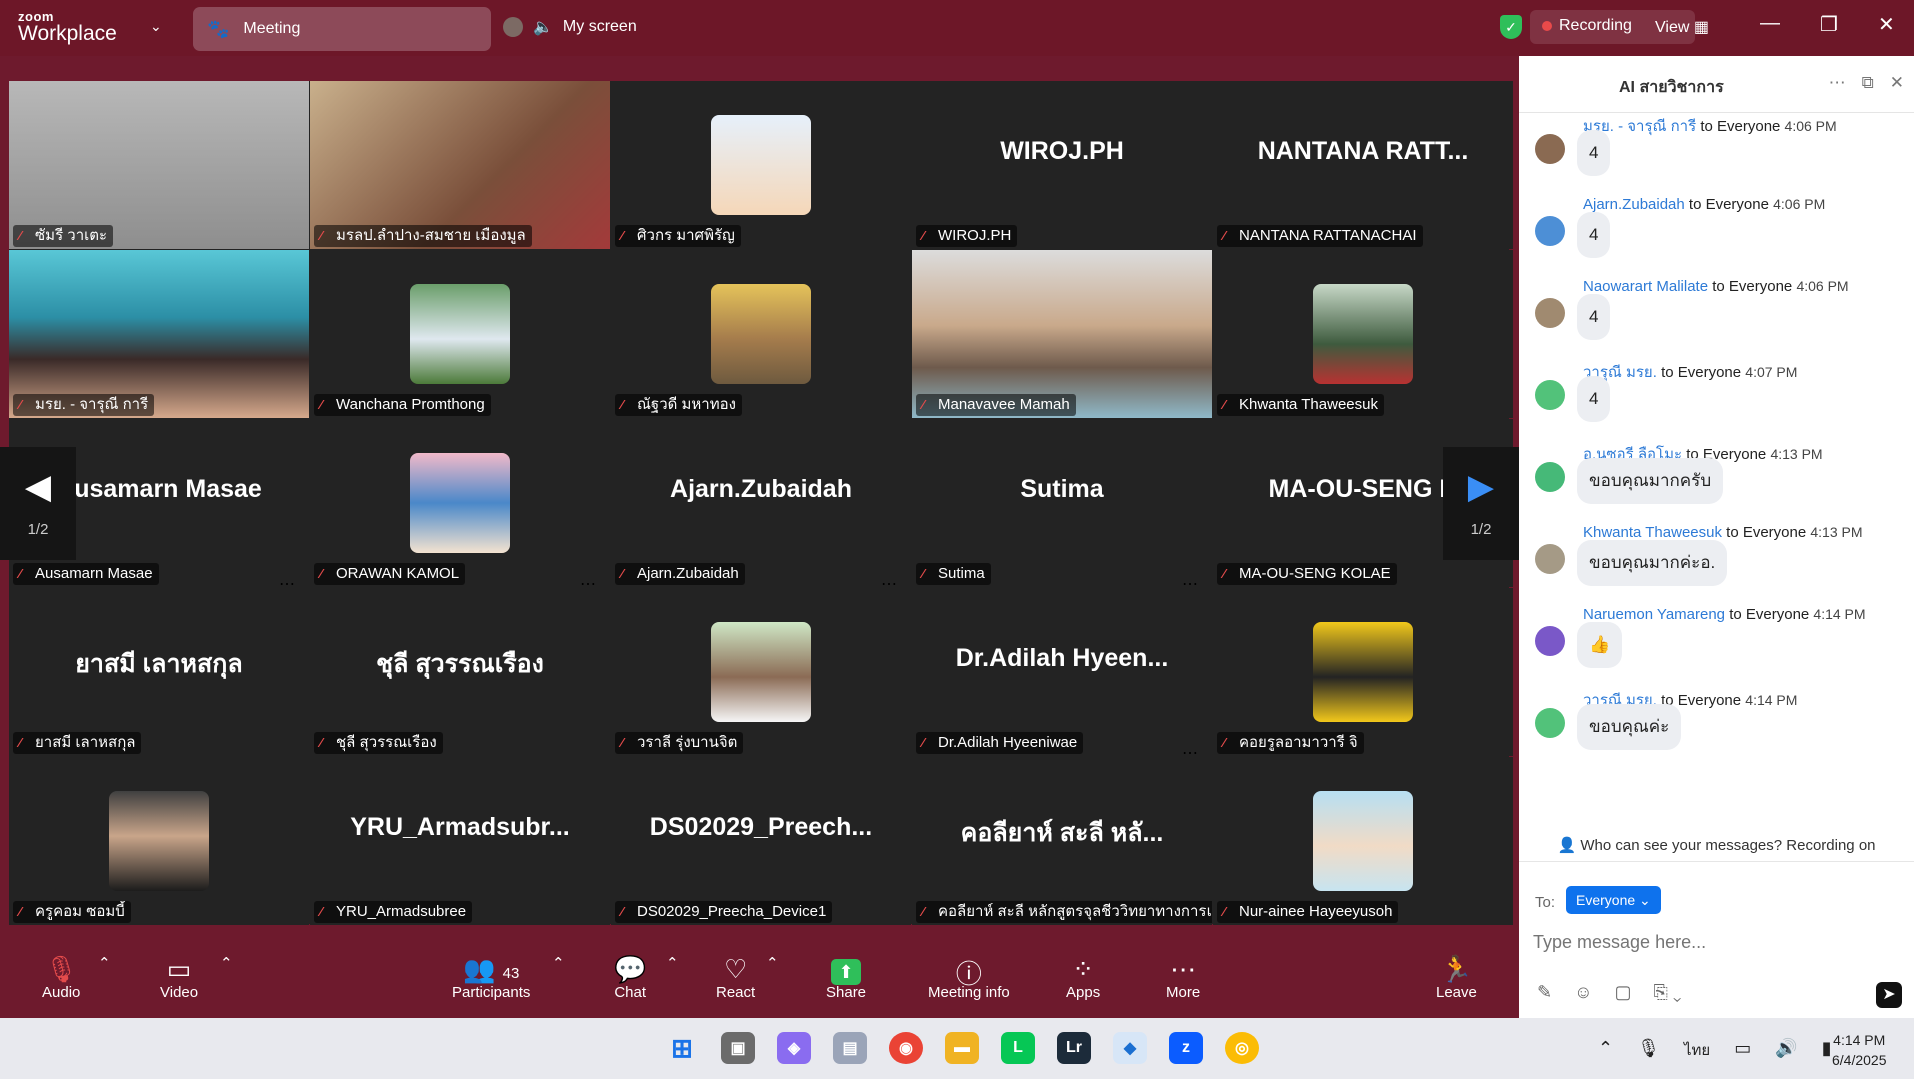 The width and height of the screenshot is (1914, 1079). I want to click on participant-tile: มรลป.ลำปาง-สมชาย เมืองมูล ⁄, so click(460, 165).